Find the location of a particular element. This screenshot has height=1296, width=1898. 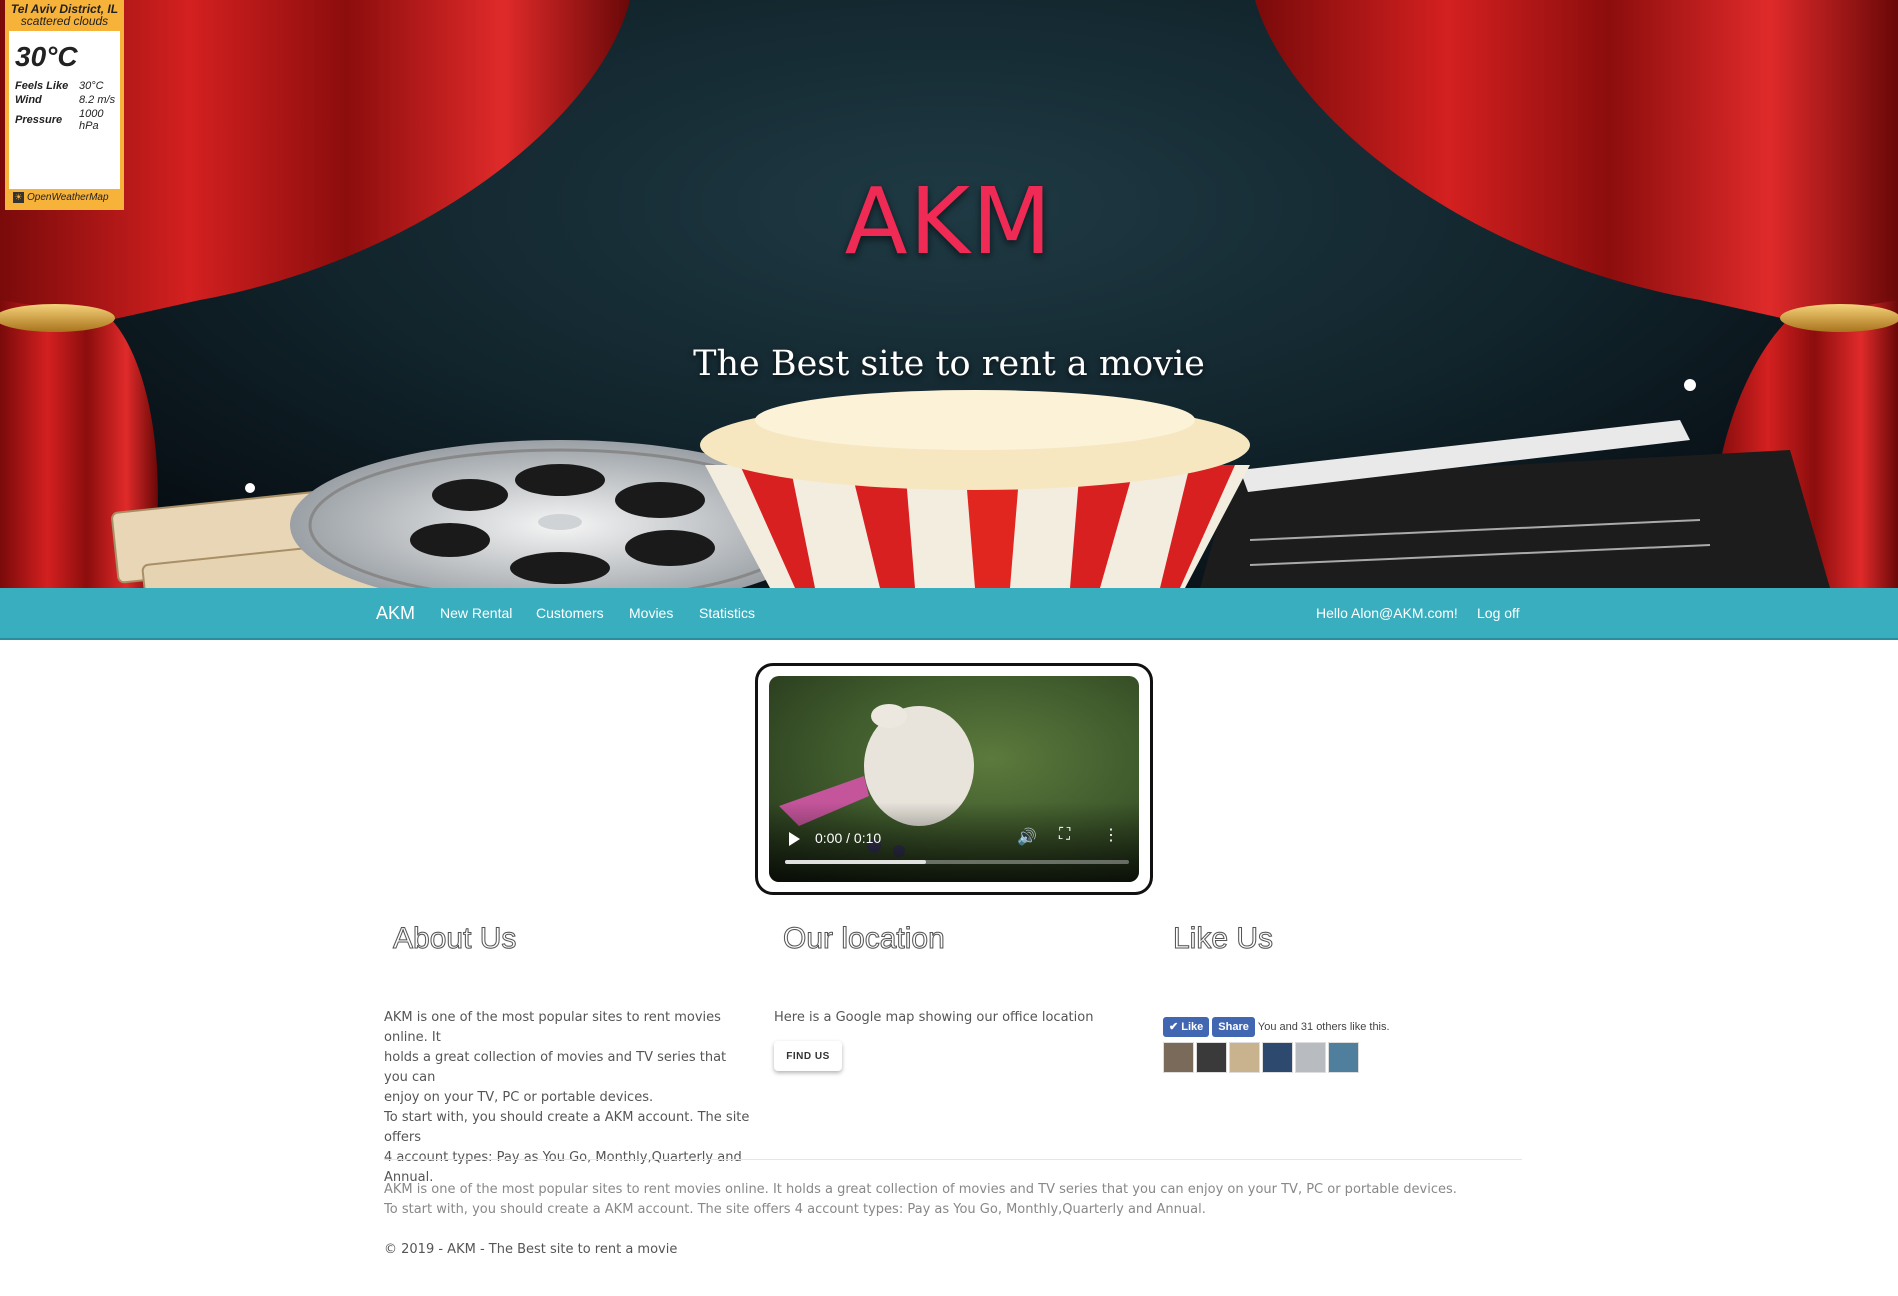

video-player: 0:00 / 0:10 🔊 ⛶ ⋮ is located at coordinates (954, 779).